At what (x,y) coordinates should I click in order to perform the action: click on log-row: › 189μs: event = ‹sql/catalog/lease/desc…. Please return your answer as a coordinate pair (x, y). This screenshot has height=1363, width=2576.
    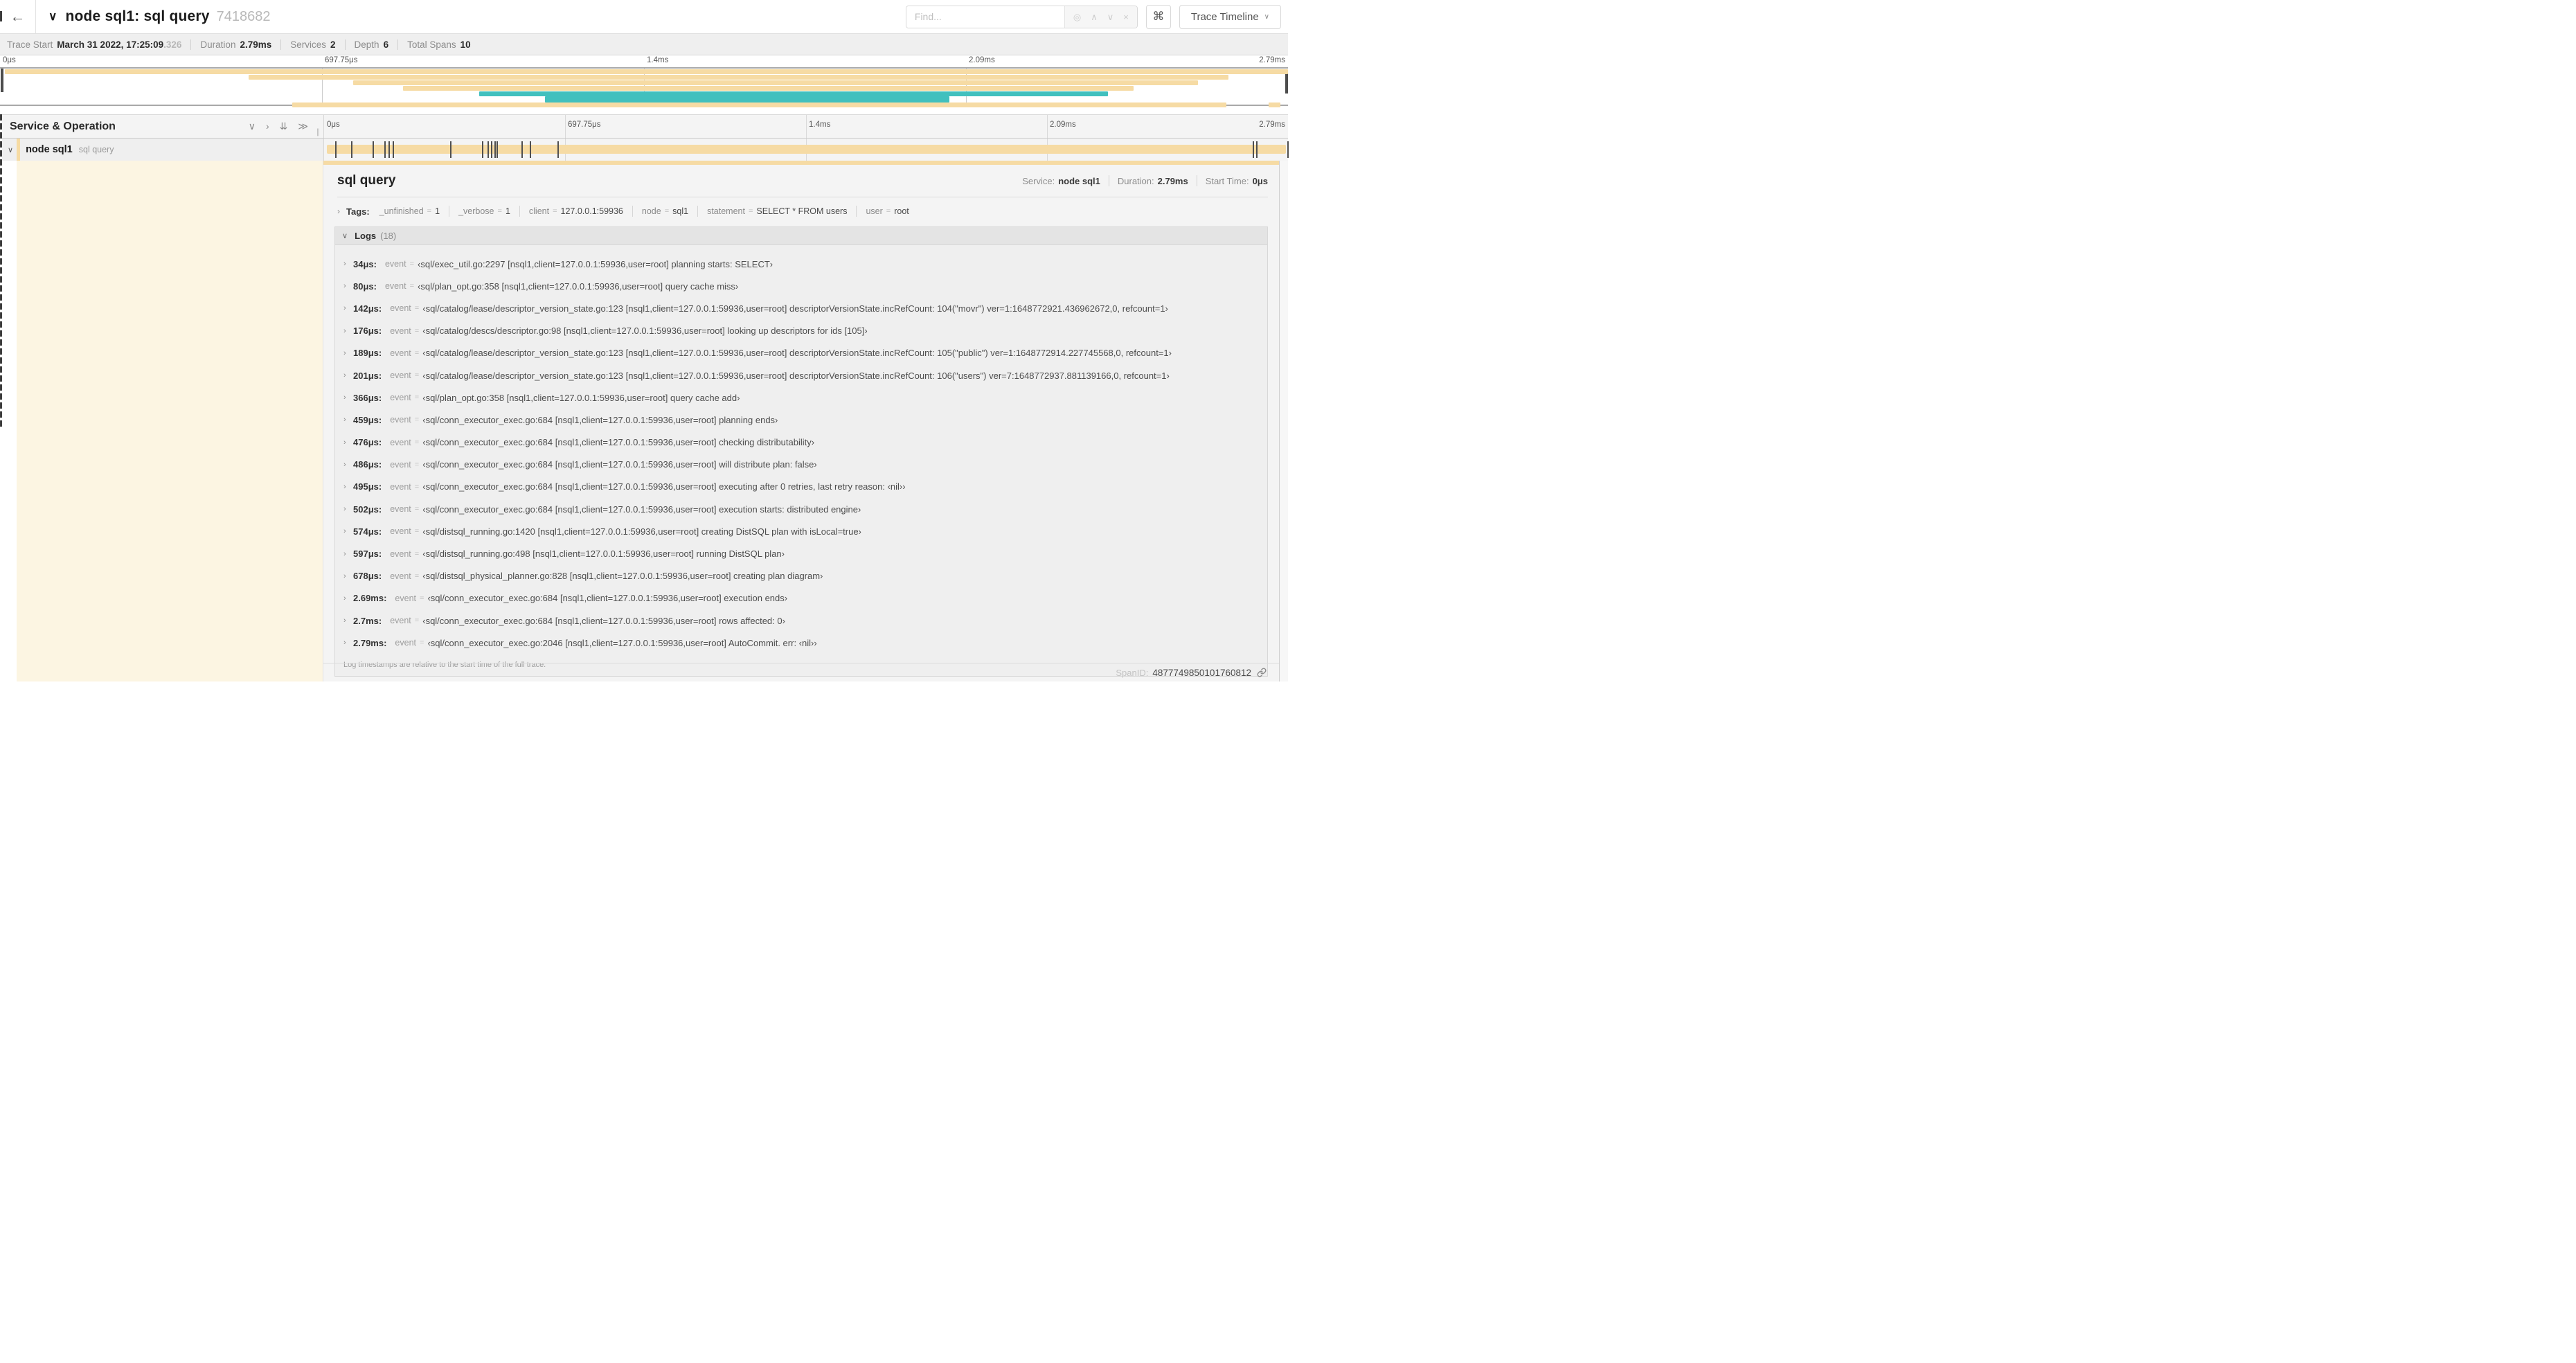
    Looking at the image, I should click on (805, 353).